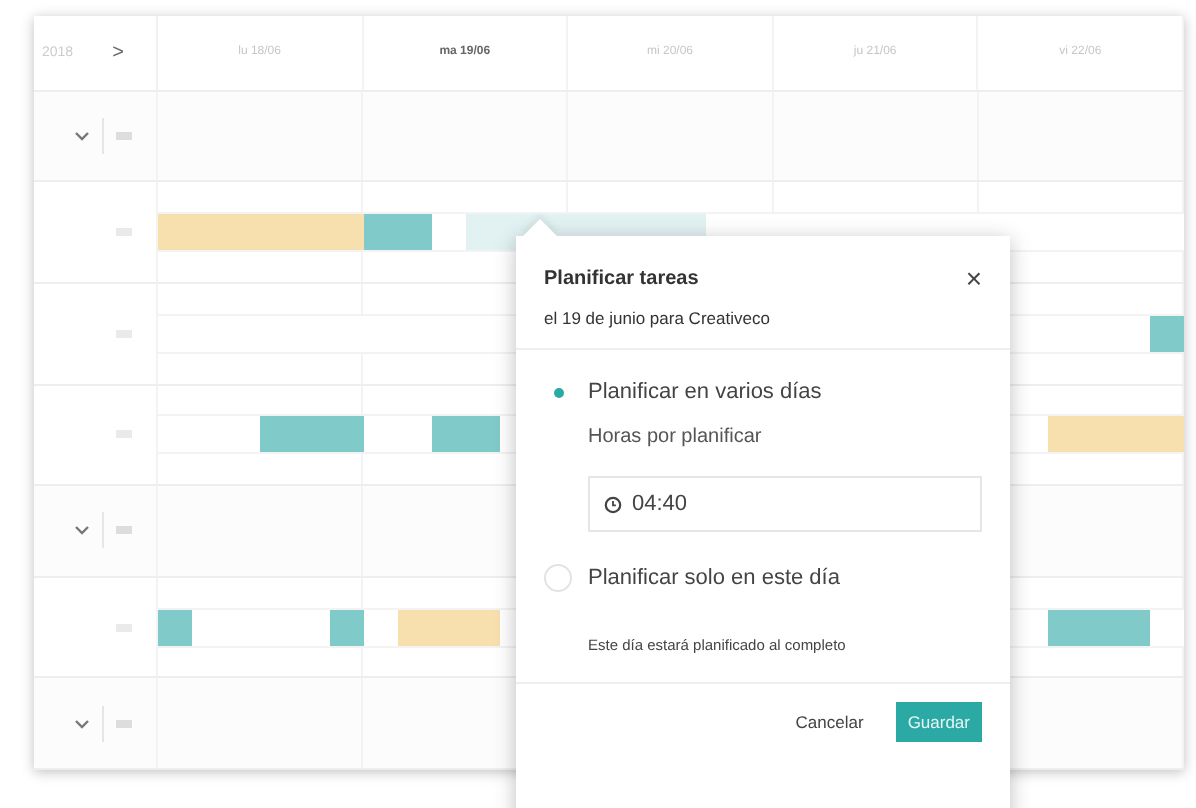 The height and width of the screenshot is (808, 1196). I want to click on hours-label: Horas por planificar, so click(676, 437).